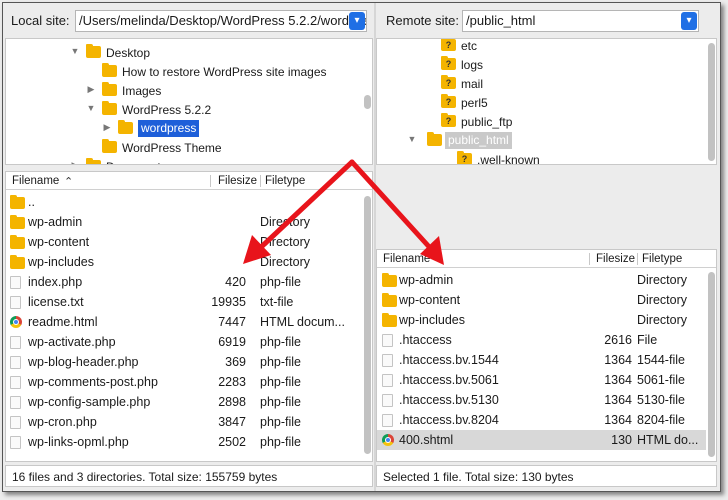 The height and width of the screenshot is (500, 728). I want to click on remote-list-header: Filename Filesize Filetype, so click(546, 259).